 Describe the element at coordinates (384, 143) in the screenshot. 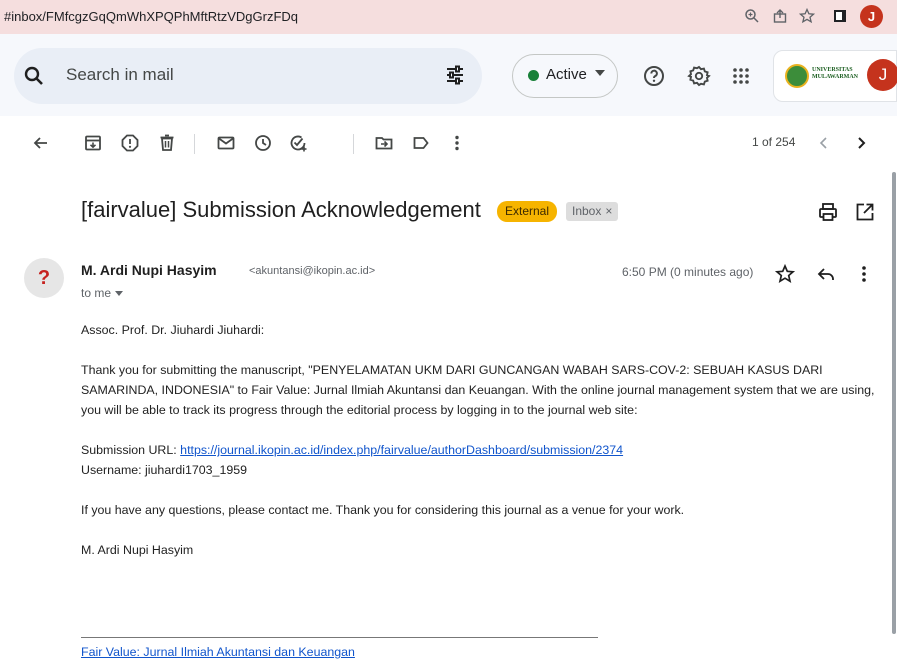

I see `move-to-icon` at that location.